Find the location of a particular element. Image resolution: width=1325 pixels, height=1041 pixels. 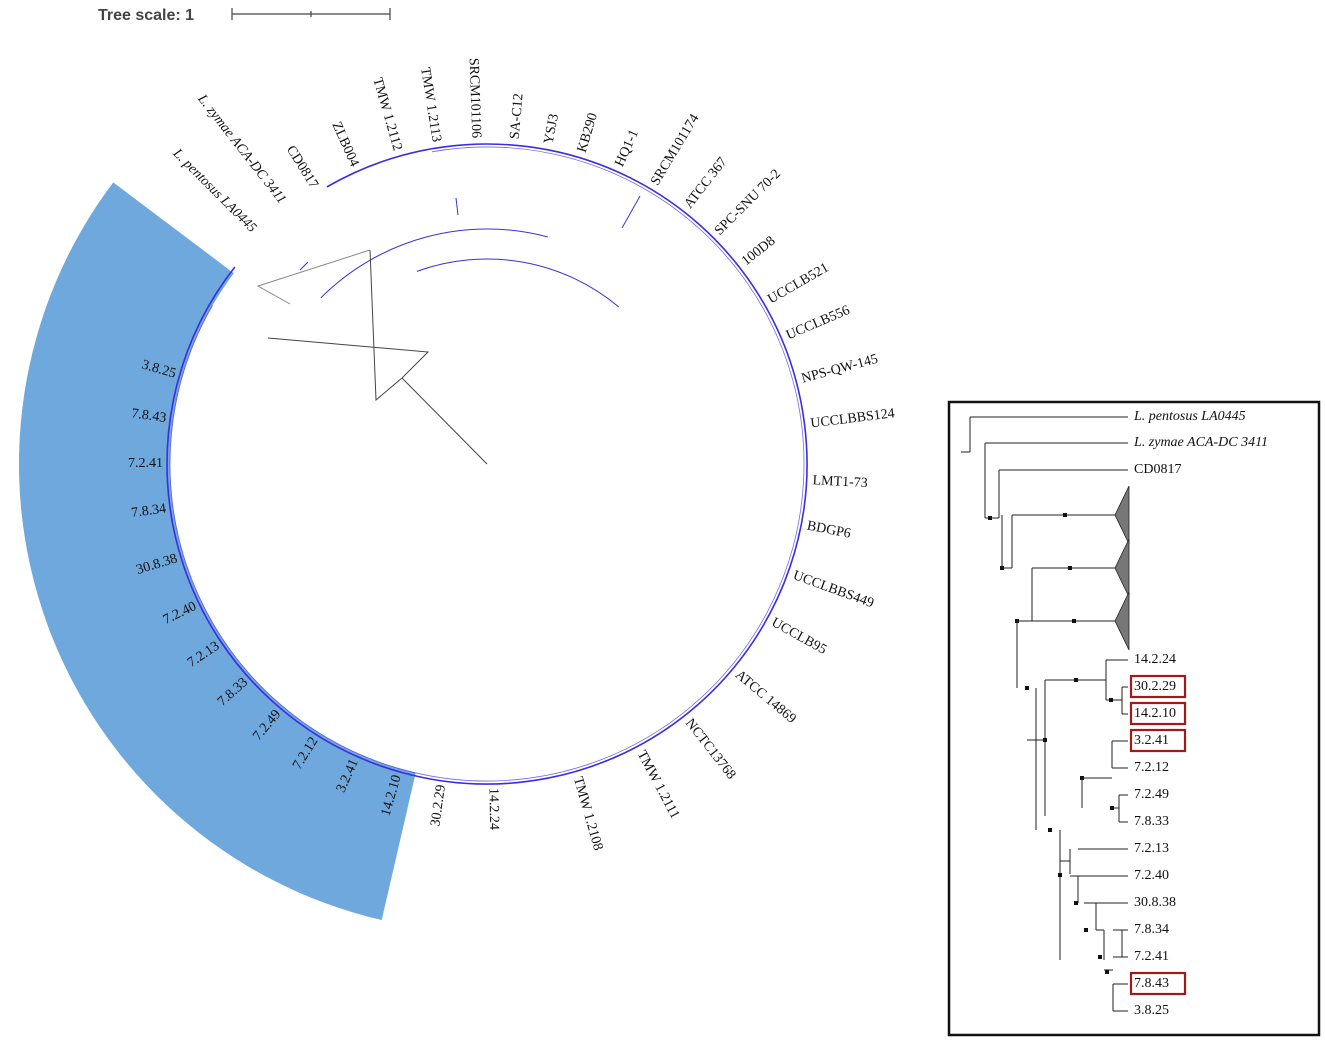

inset-isolate-leaf-label: 30.8.38 is located at coordinates (1155, 902).